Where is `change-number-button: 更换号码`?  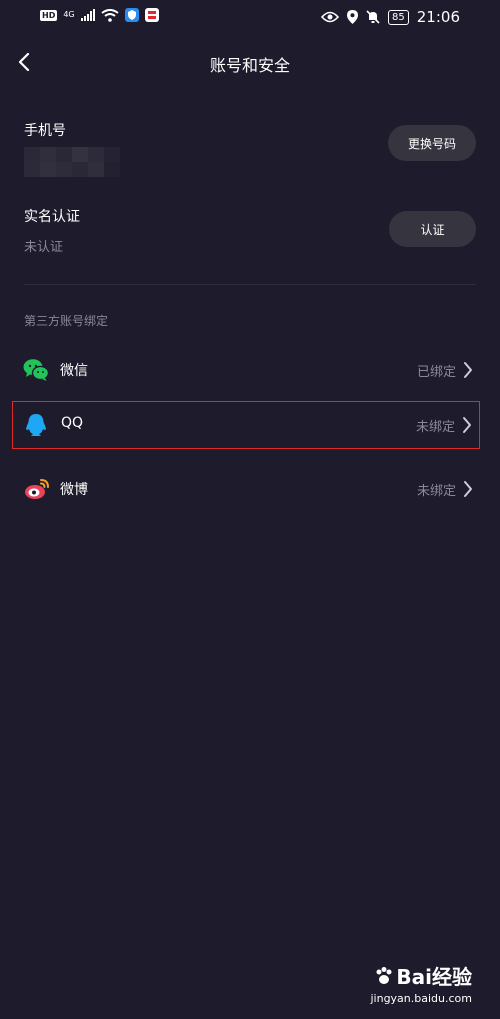 change-number-button: 更换号码 is located at coordinates (432, 143).